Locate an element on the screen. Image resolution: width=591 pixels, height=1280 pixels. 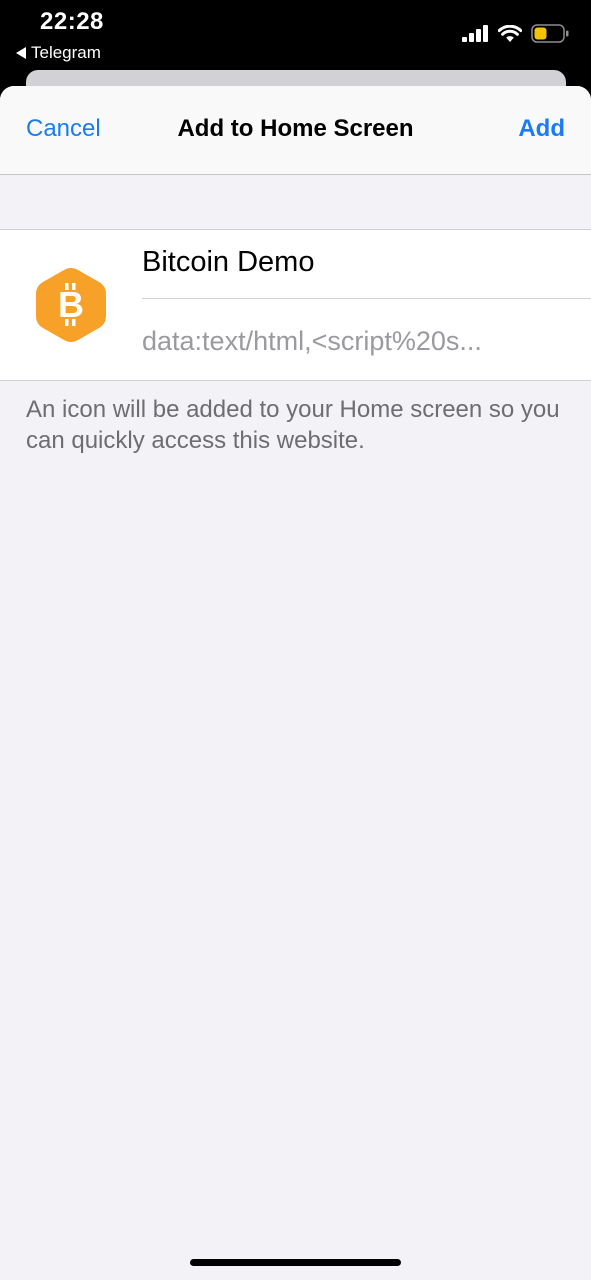
bitcoin-icon: B is located at coordinates (71, 305).